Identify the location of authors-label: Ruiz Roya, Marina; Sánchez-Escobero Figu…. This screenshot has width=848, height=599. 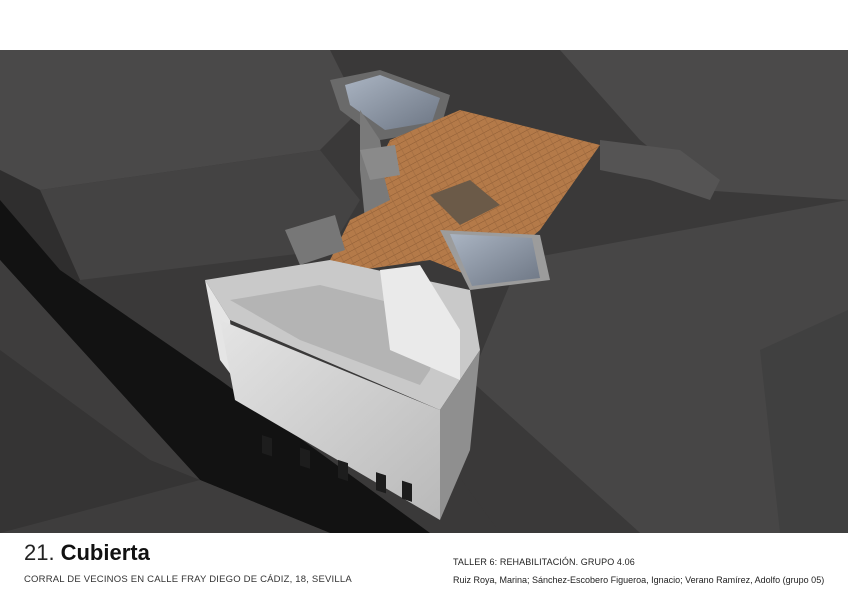
(639, 580).